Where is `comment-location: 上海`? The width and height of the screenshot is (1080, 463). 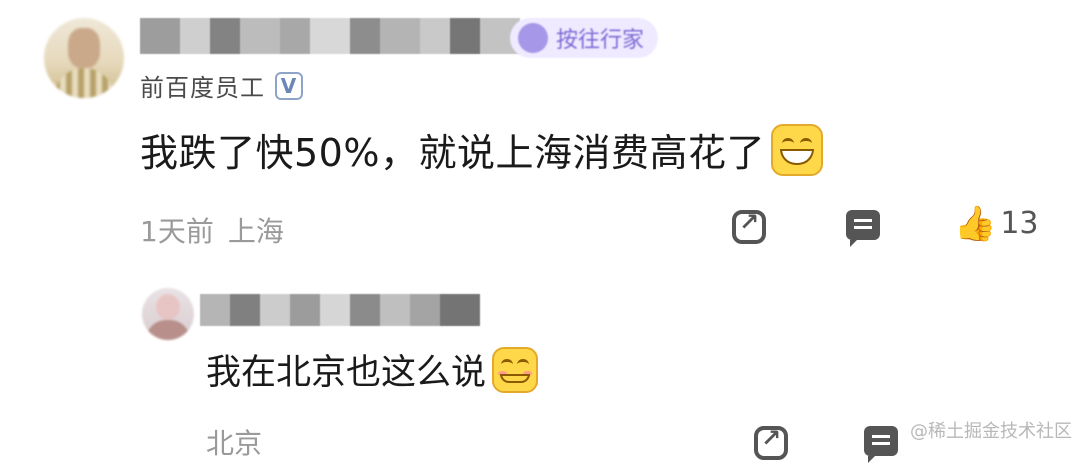 comment-location: 上海 is located at coordinates (255, 231).